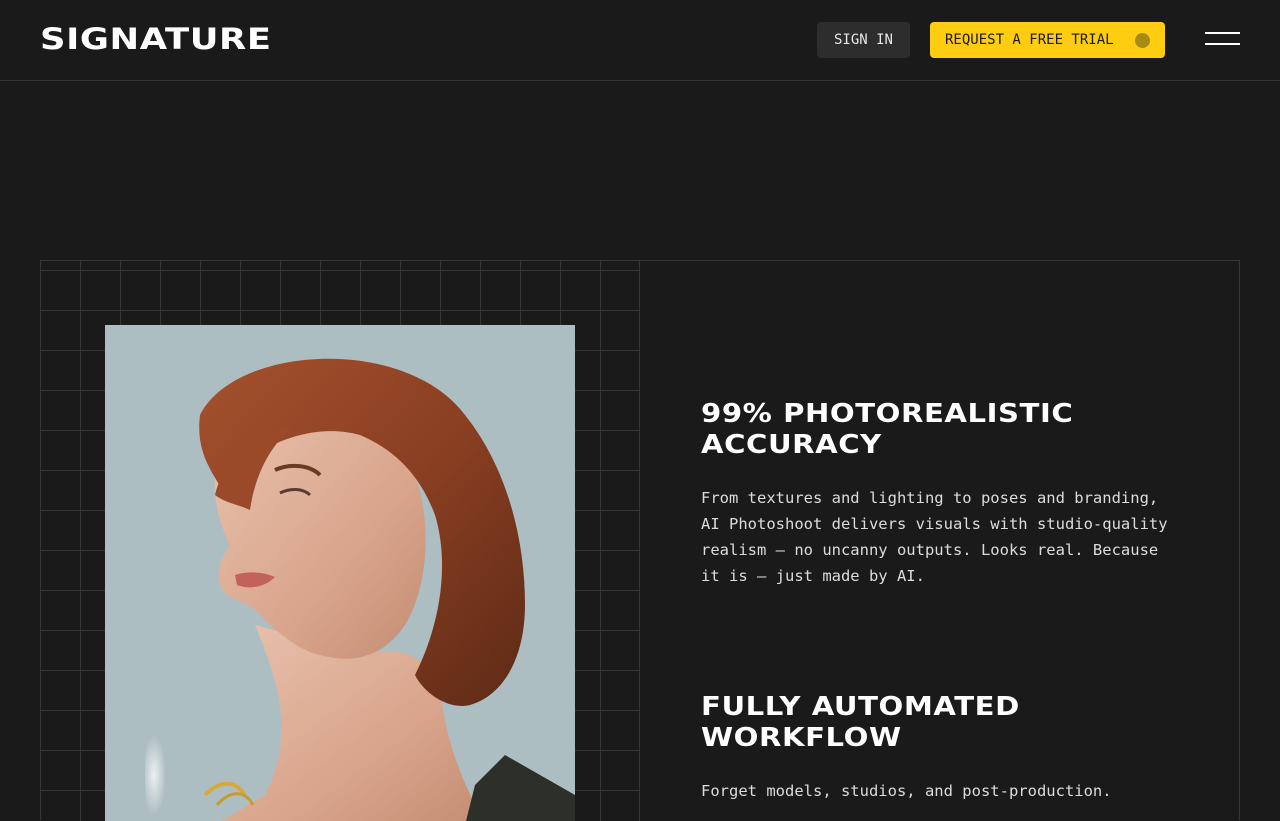  I want to click on menu-line-bottom, so click(1222, 44).